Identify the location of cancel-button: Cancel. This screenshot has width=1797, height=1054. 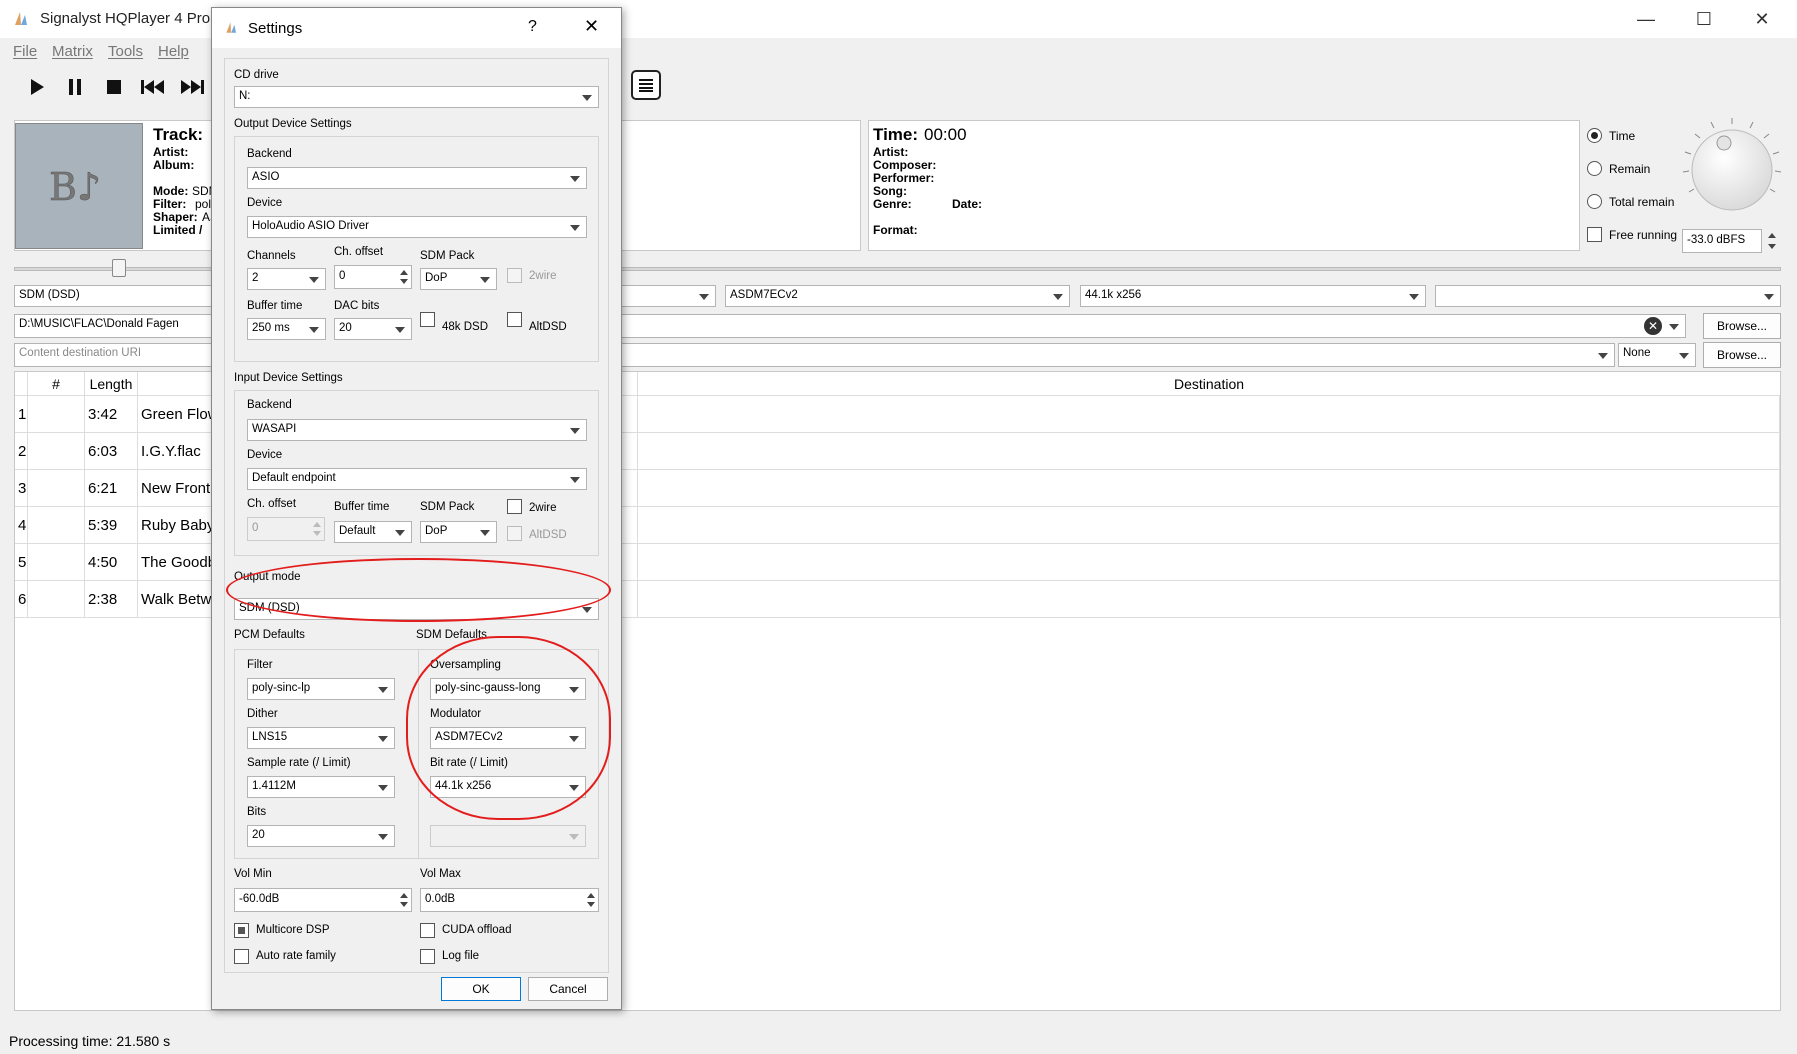
(568, 989).